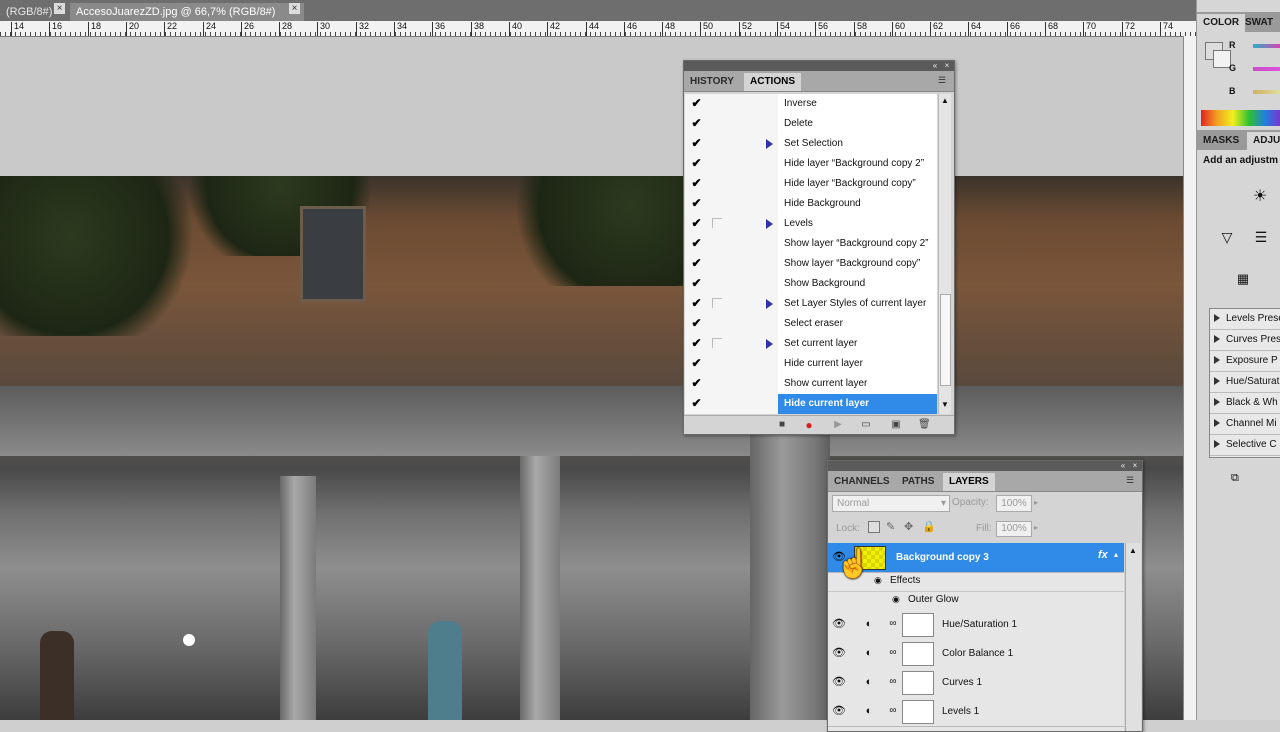 The width and height of the screenshot is (1280, 732). What do you see at coordinates (857, 144) in the screenshot?
I see `action-label: Set Selection` at bounding box center [857, 144].